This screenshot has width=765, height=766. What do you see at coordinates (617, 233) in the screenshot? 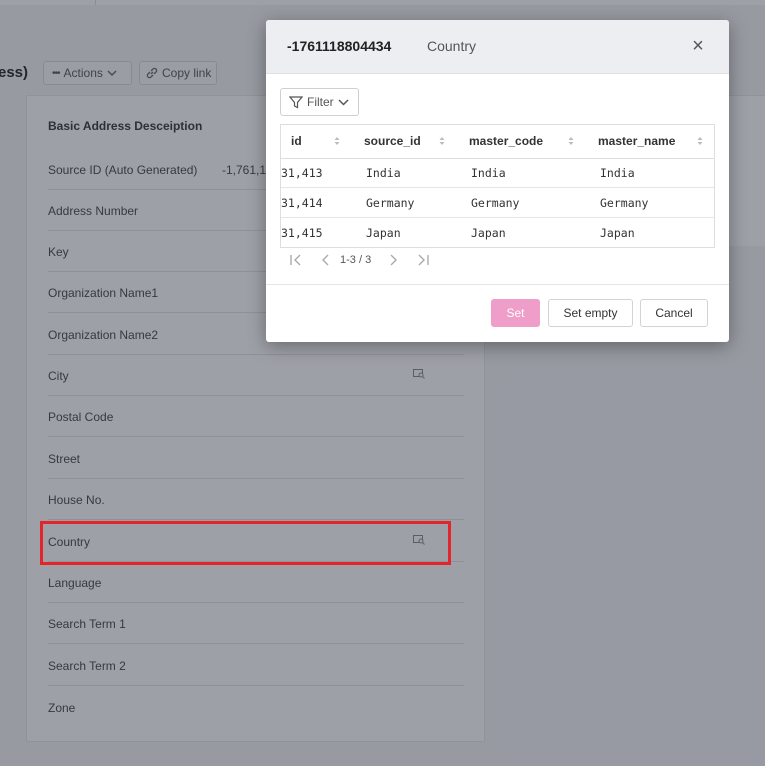
I see `cell-master-name: Japan` at bounding box center [617, 233].